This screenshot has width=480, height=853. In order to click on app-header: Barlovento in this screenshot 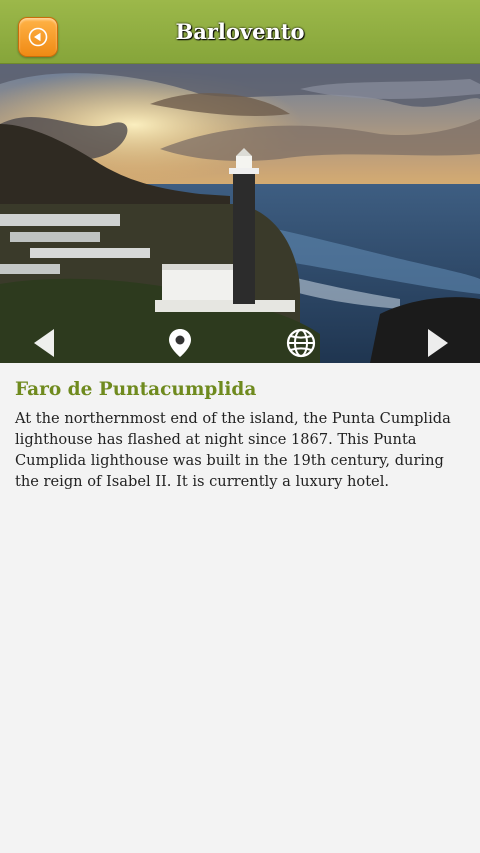, I will do `click(240, 32)`.